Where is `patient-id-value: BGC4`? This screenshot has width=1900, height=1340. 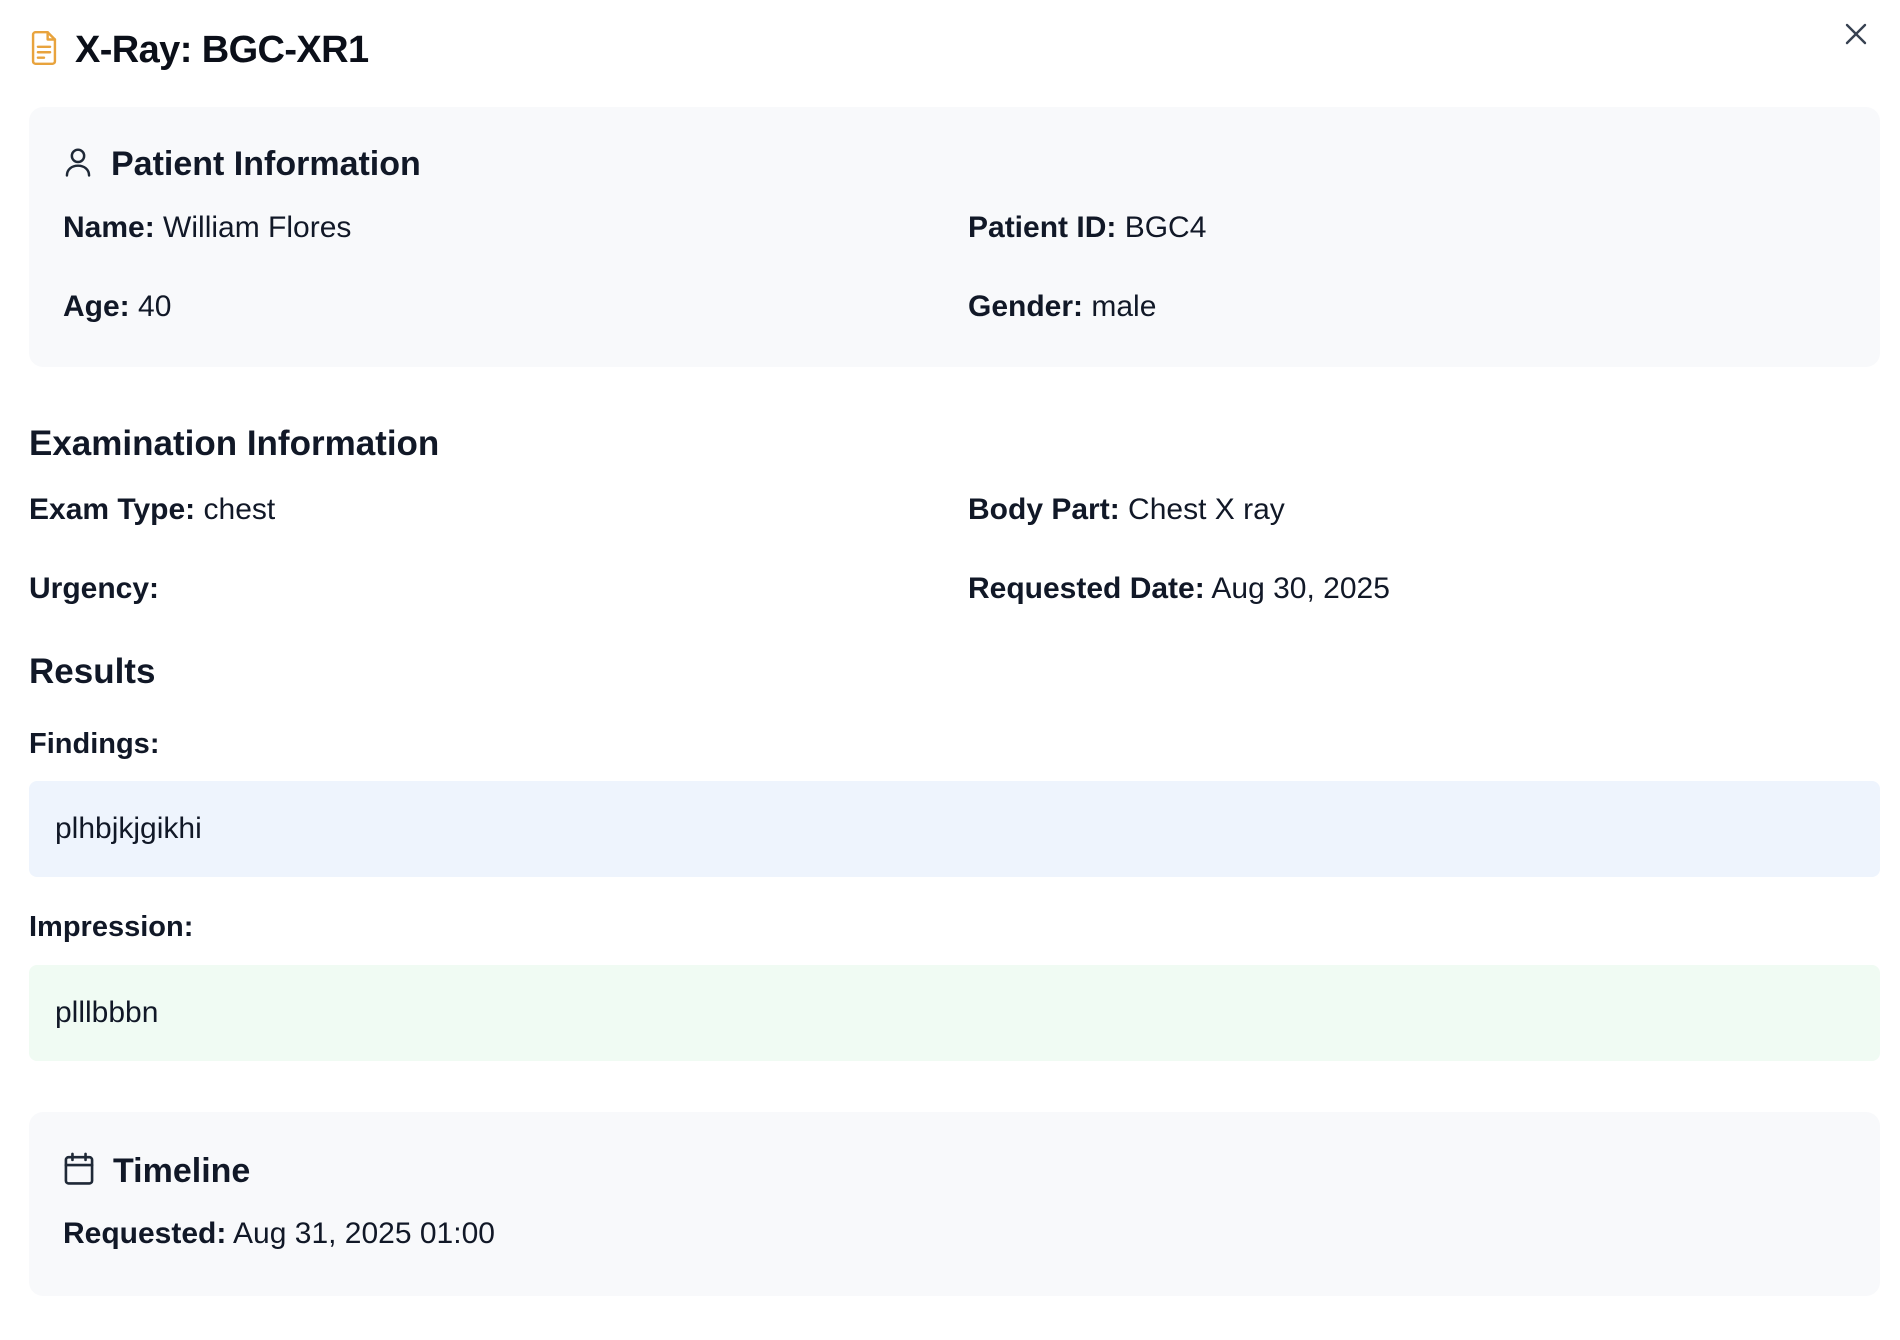
patient-id-value: BGC4 is located at coordinates (1165, 227).